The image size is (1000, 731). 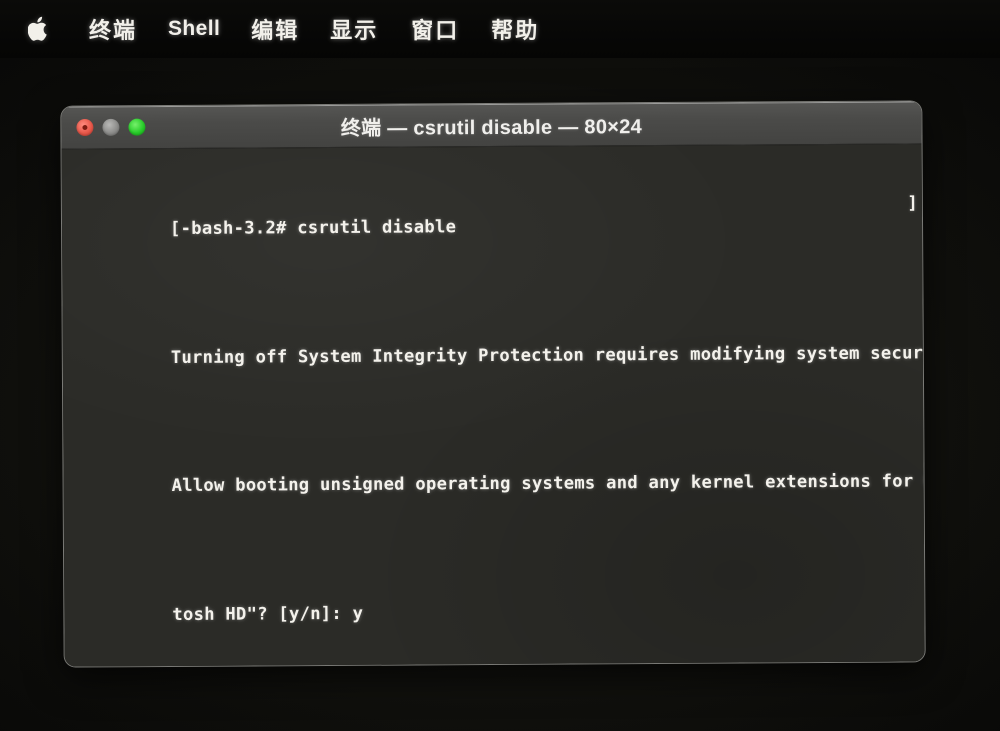 What do you see at coordinates (39, 29) in the screenshot?
I see `apple-logo-icon` at bounding box center [39, 29].